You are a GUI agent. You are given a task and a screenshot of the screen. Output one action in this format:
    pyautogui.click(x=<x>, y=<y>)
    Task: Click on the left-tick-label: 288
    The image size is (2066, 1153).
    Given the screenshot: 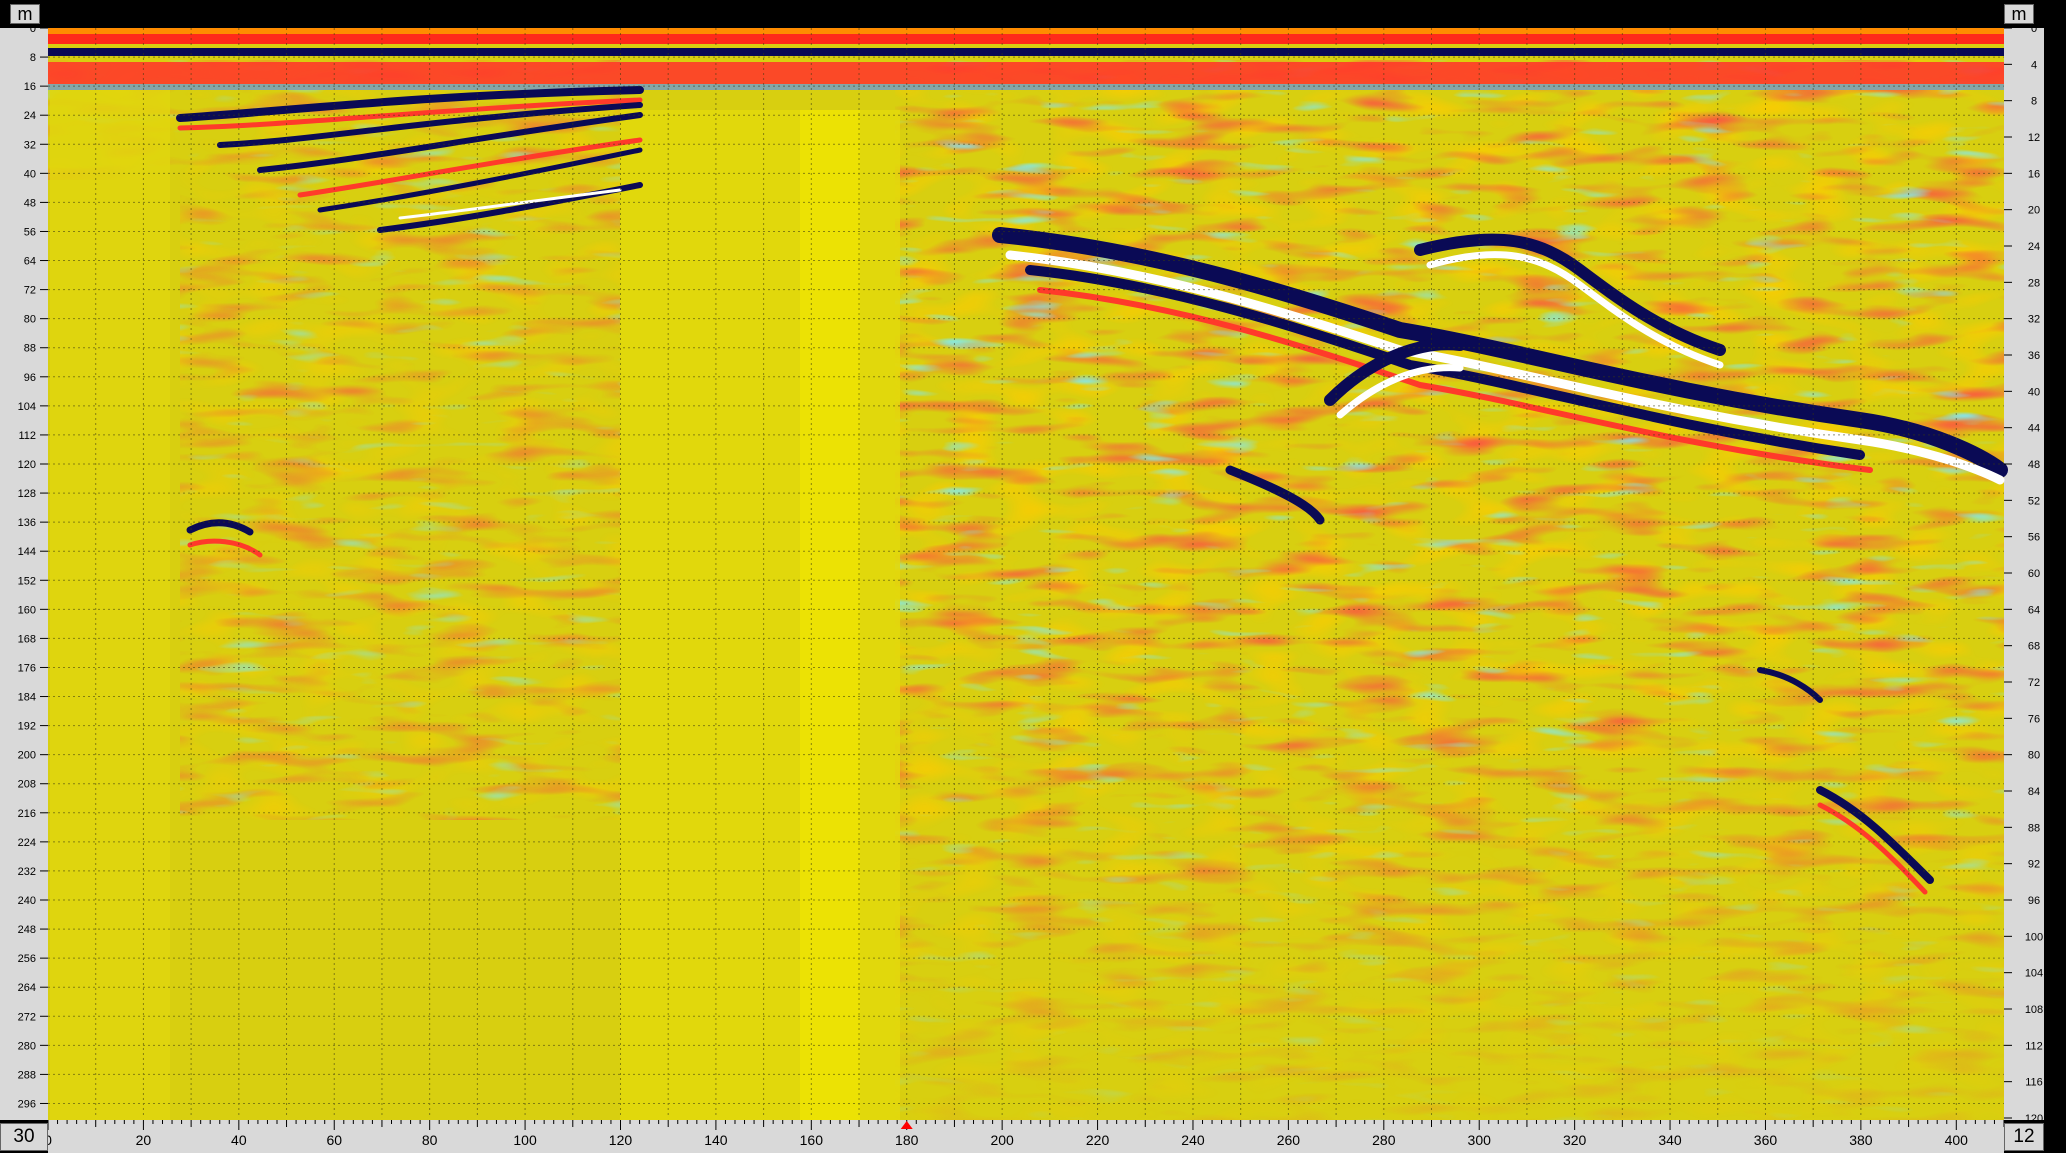 What is the action you would take?
    pyautogui.click(x=27, y=1075)
    